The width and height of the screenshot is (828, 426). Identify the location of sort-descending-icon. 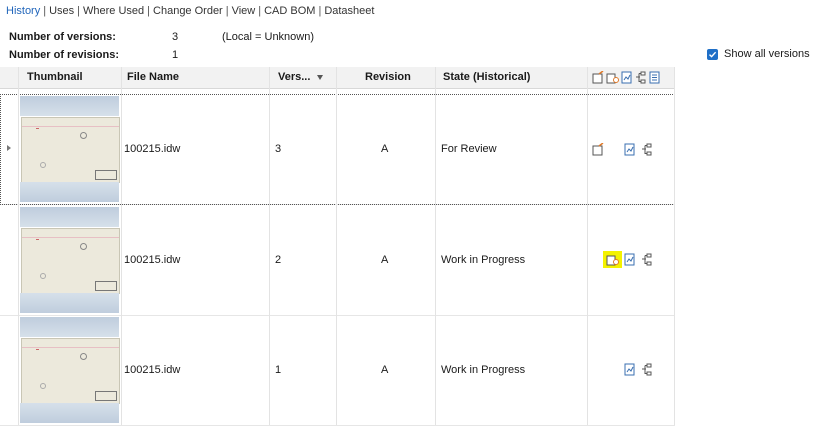
(320, 77).